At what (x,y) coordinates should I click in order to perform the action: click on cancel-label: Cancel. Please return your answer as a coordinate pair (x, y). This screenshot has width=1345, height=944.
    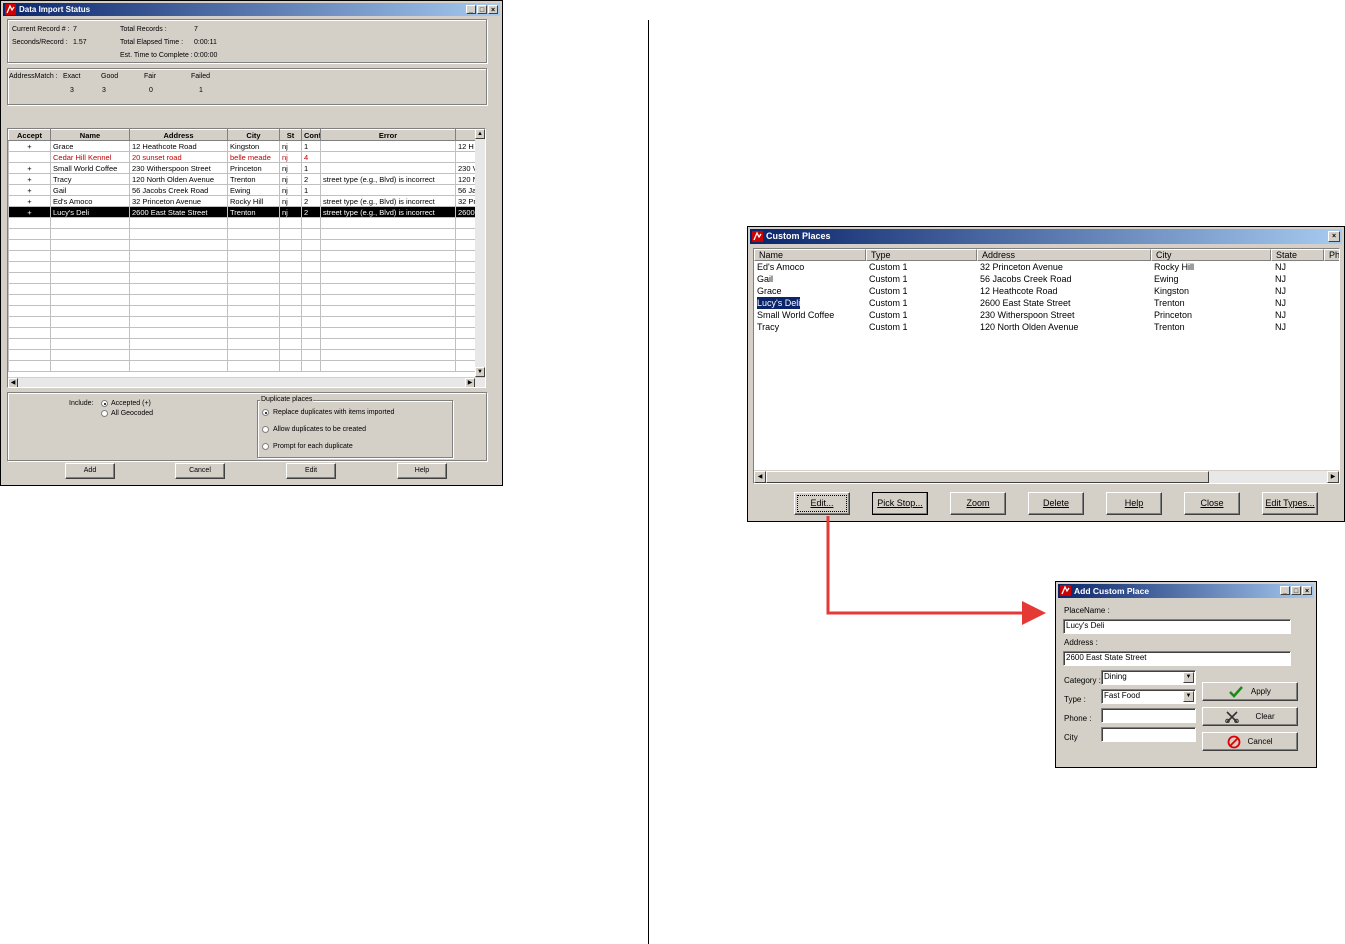
    Looking at the image, I should click on (1260, 741).